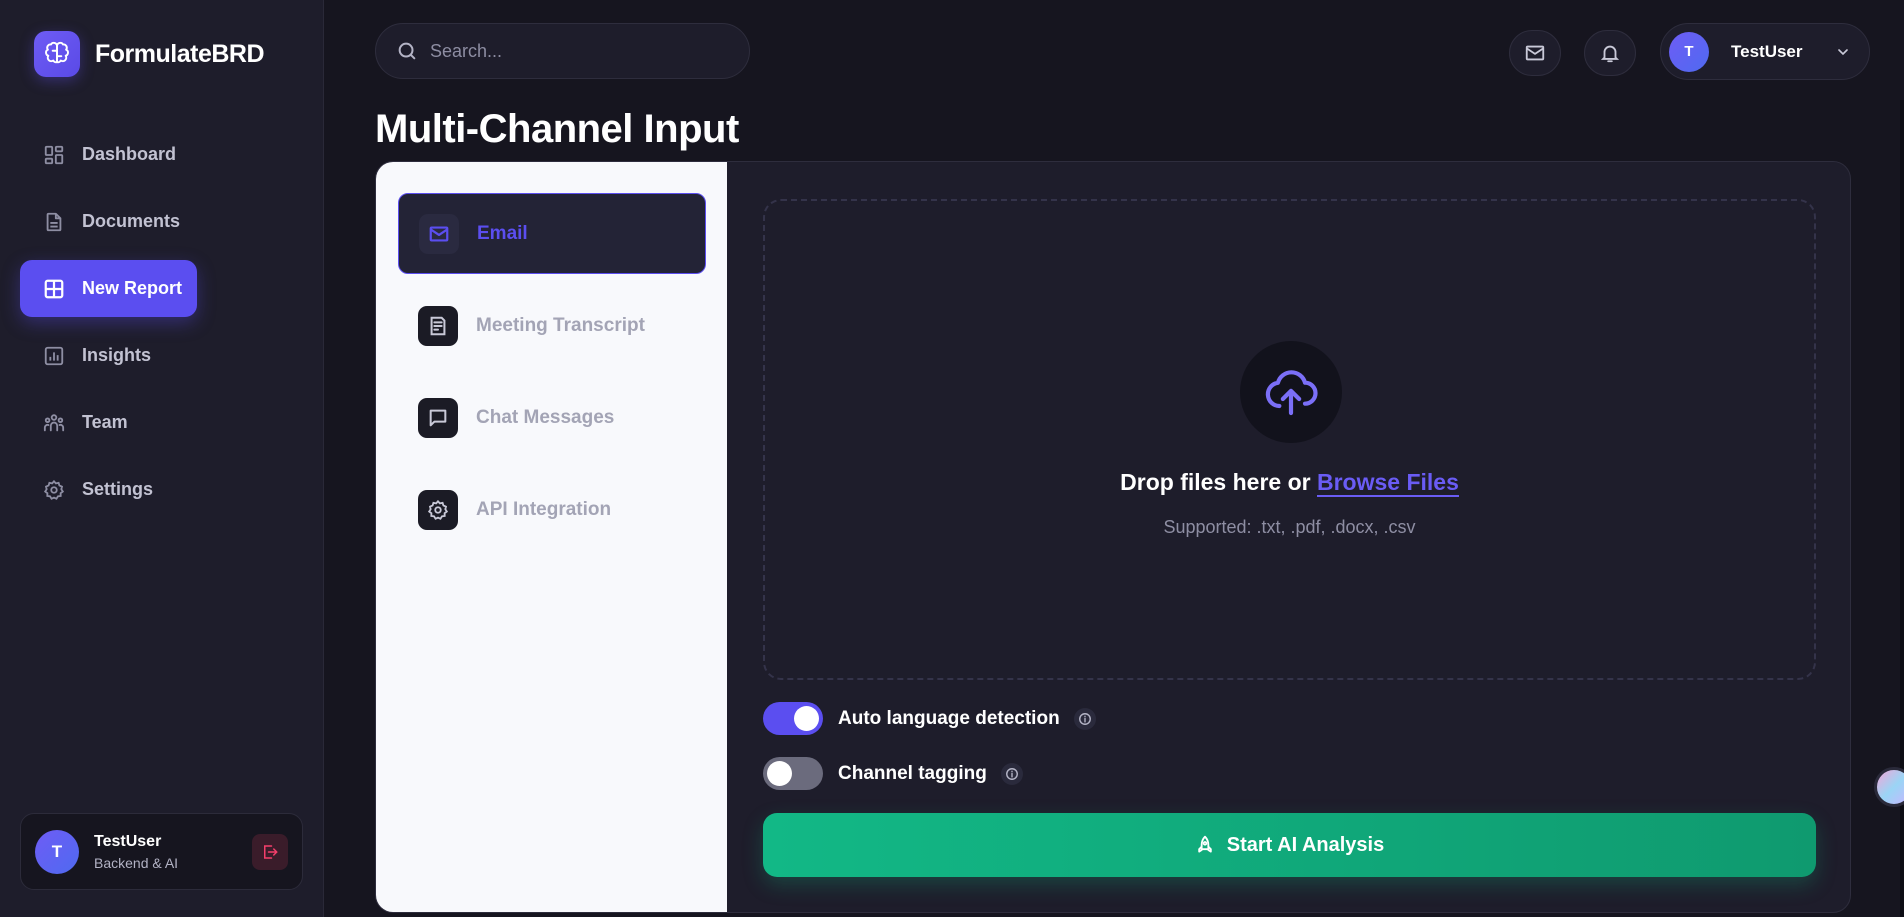 Image resolution: width=1904 pixels, height=917 pixels. I want to click on channel-label: Meeting Transcript, so click(560, 325).